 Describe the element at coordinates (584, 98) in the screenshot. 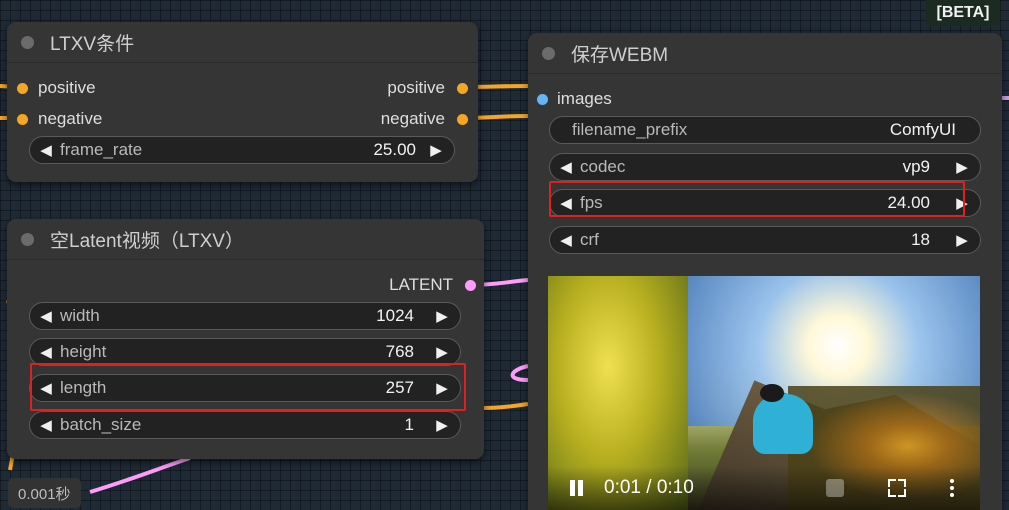

I see `input-label: images` at that location.